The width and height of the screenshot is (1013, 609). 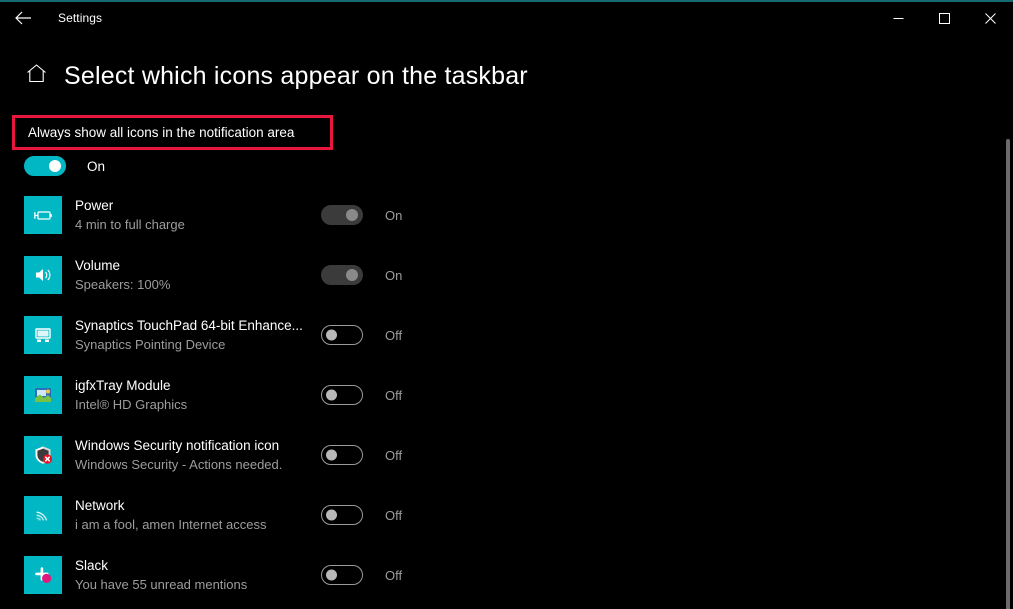 I want to click on wifi-icon, so click(x=43, y=515).